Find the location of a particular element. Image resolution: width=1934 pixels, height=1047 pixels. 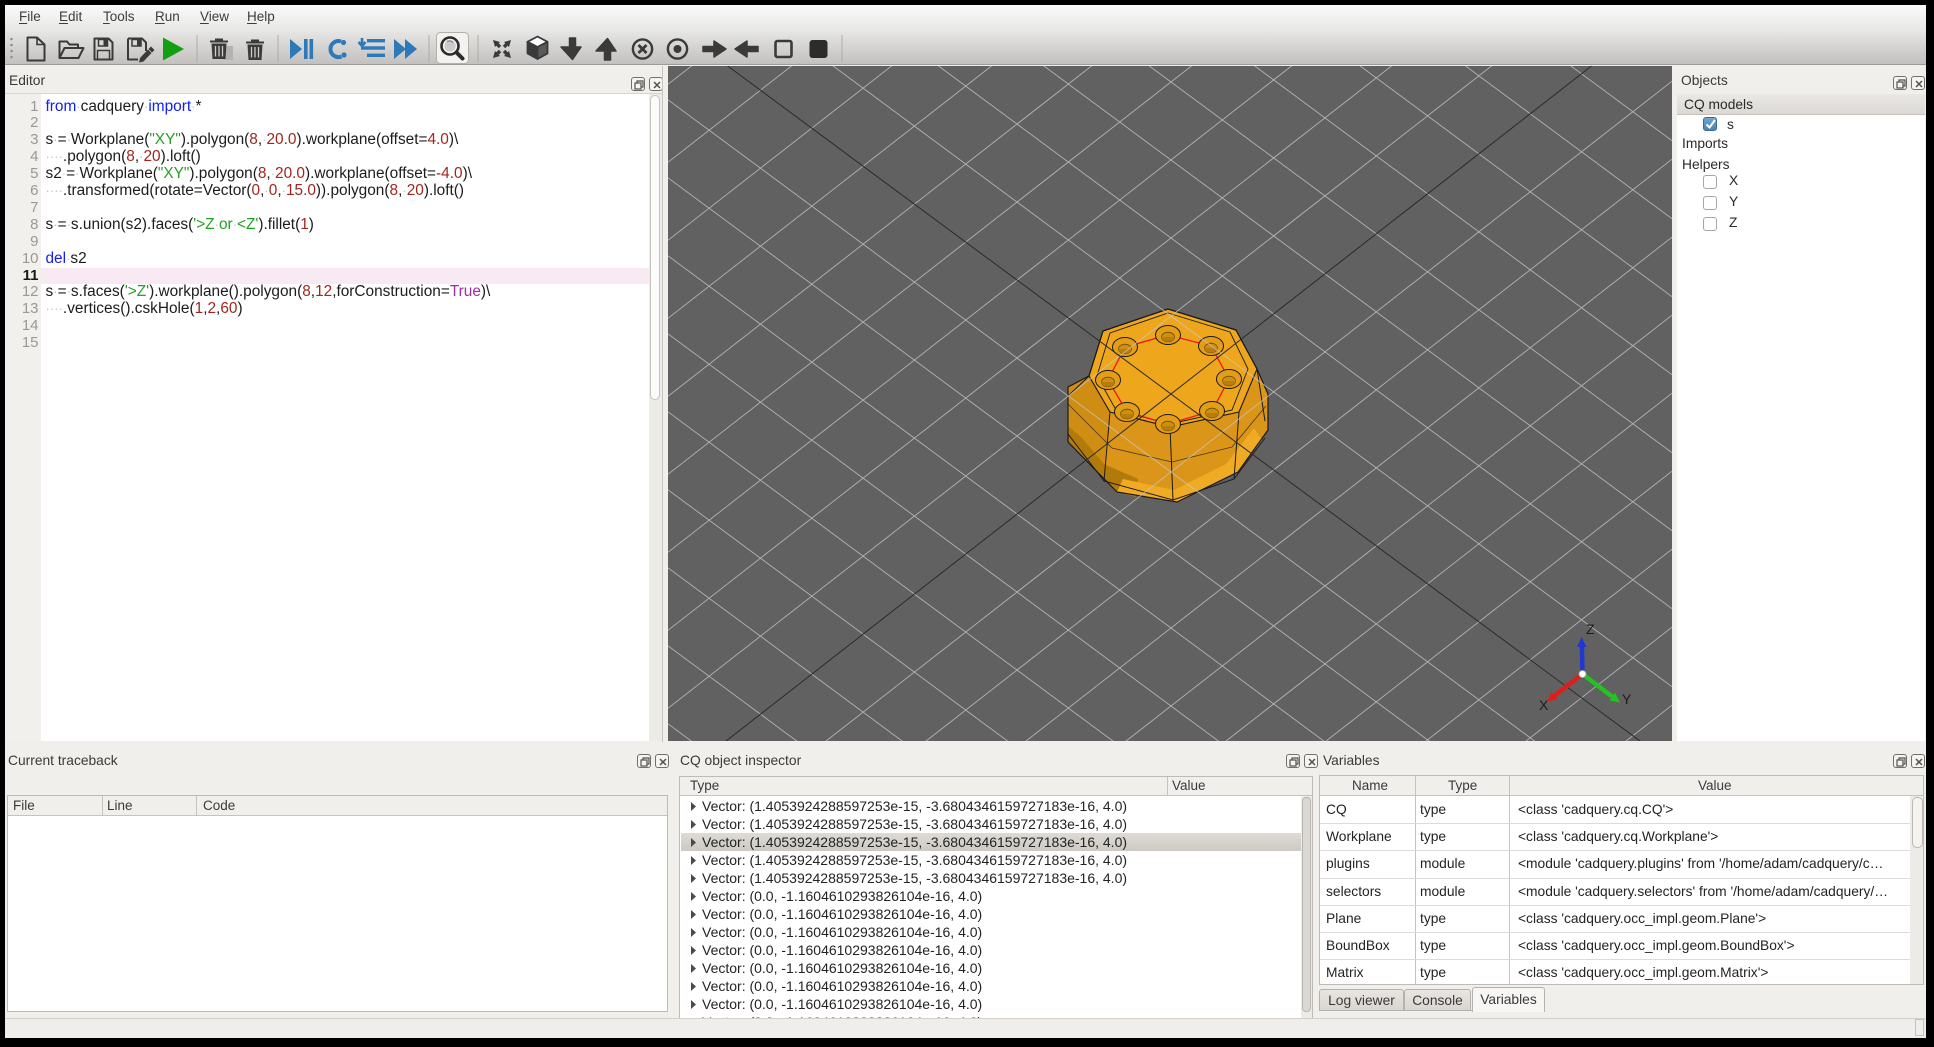

svg-text: Z is located at coordinates (1590, 629).